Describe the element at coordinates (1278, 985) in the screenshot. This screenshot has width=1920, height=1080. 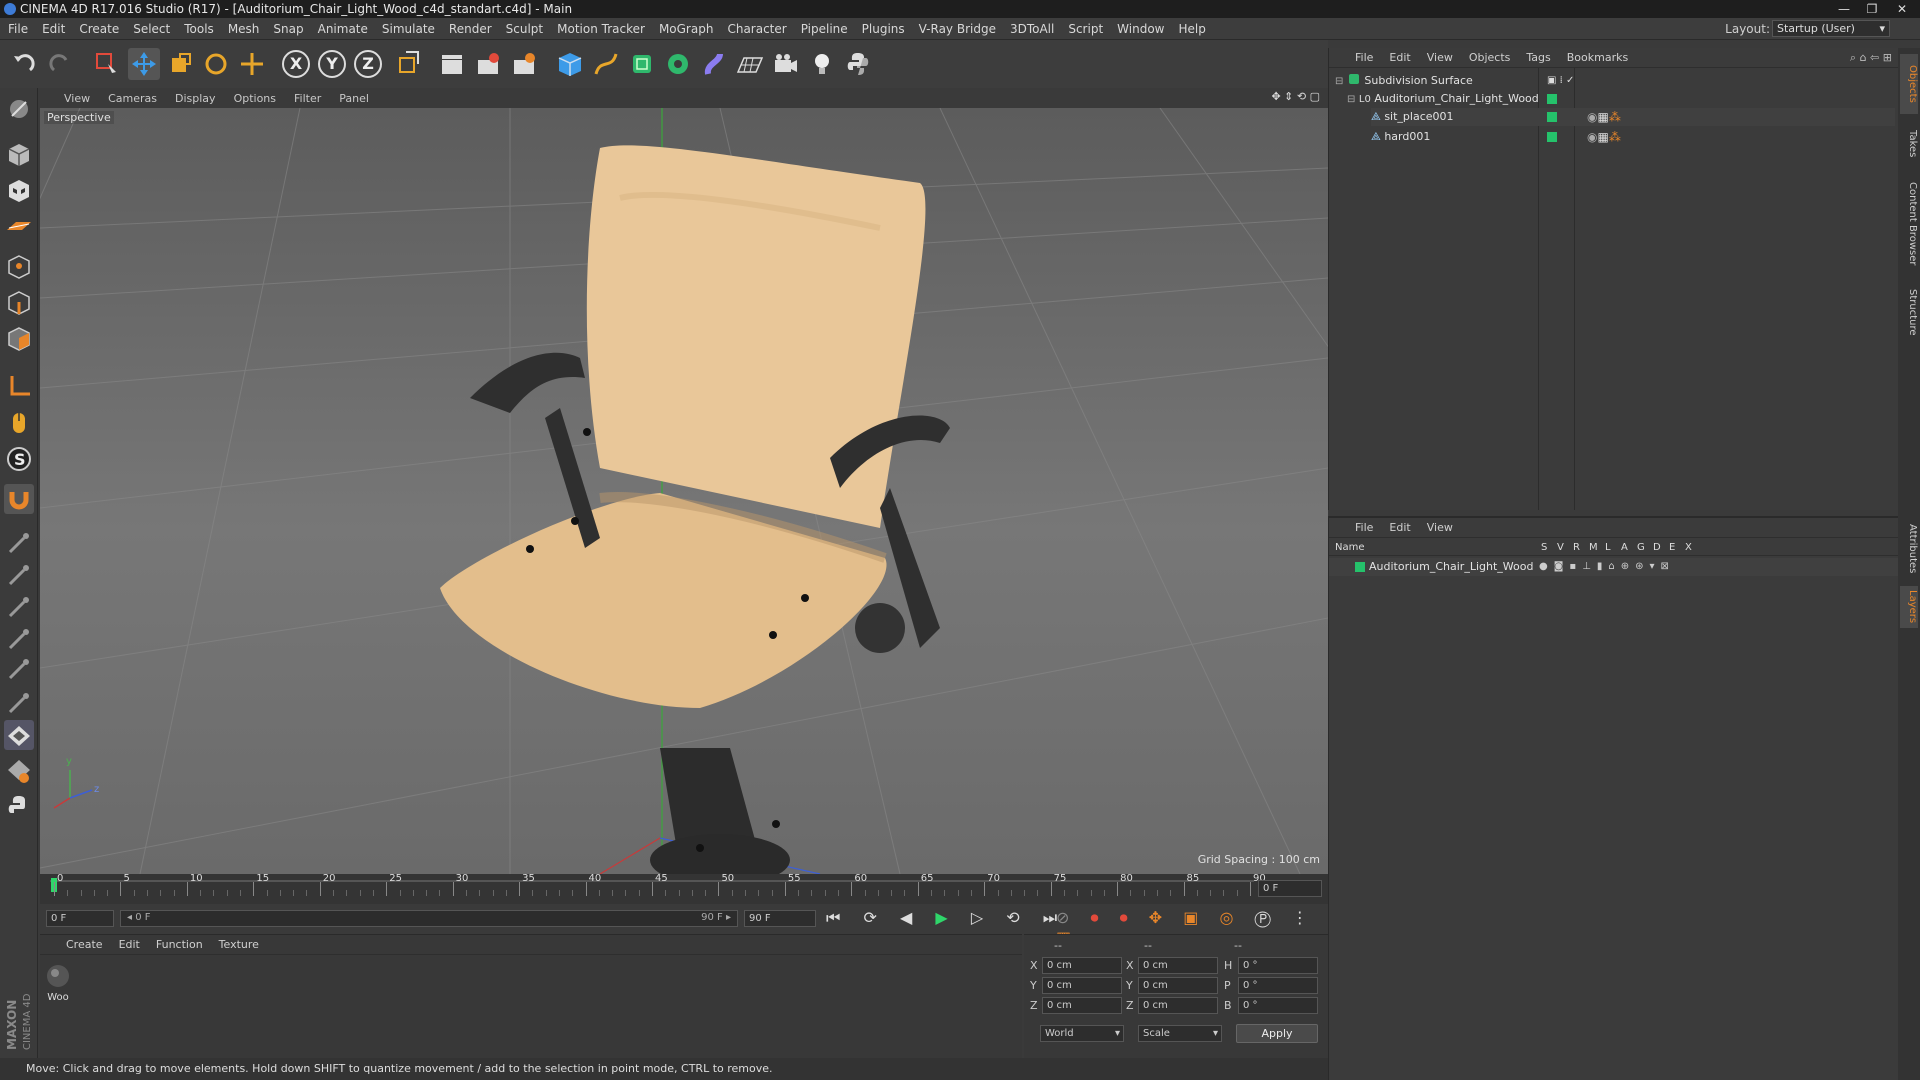
I see `rot-p-field: 0 °` at that location.